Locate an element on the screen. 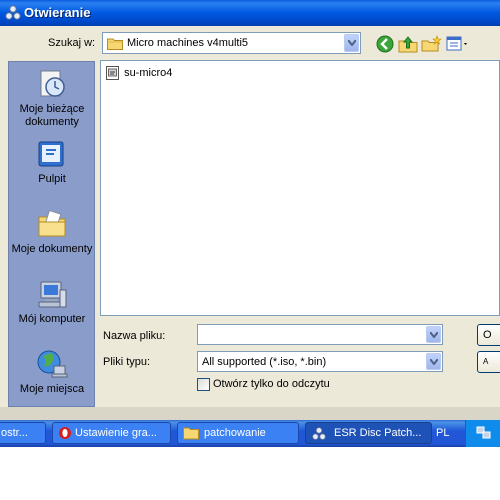 The image size is (500, 500). desktop-icon is located at coordinates (51, 154).